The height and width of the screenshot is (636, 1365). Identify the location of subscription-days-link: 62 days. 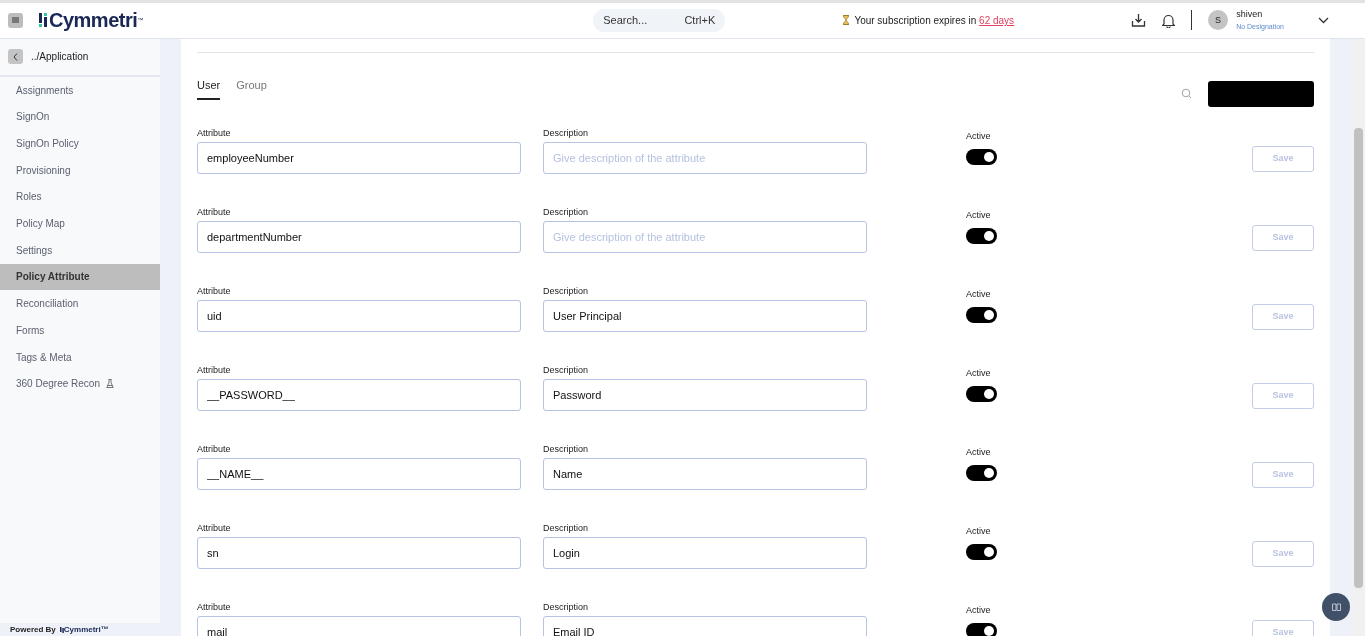
(997, 20).